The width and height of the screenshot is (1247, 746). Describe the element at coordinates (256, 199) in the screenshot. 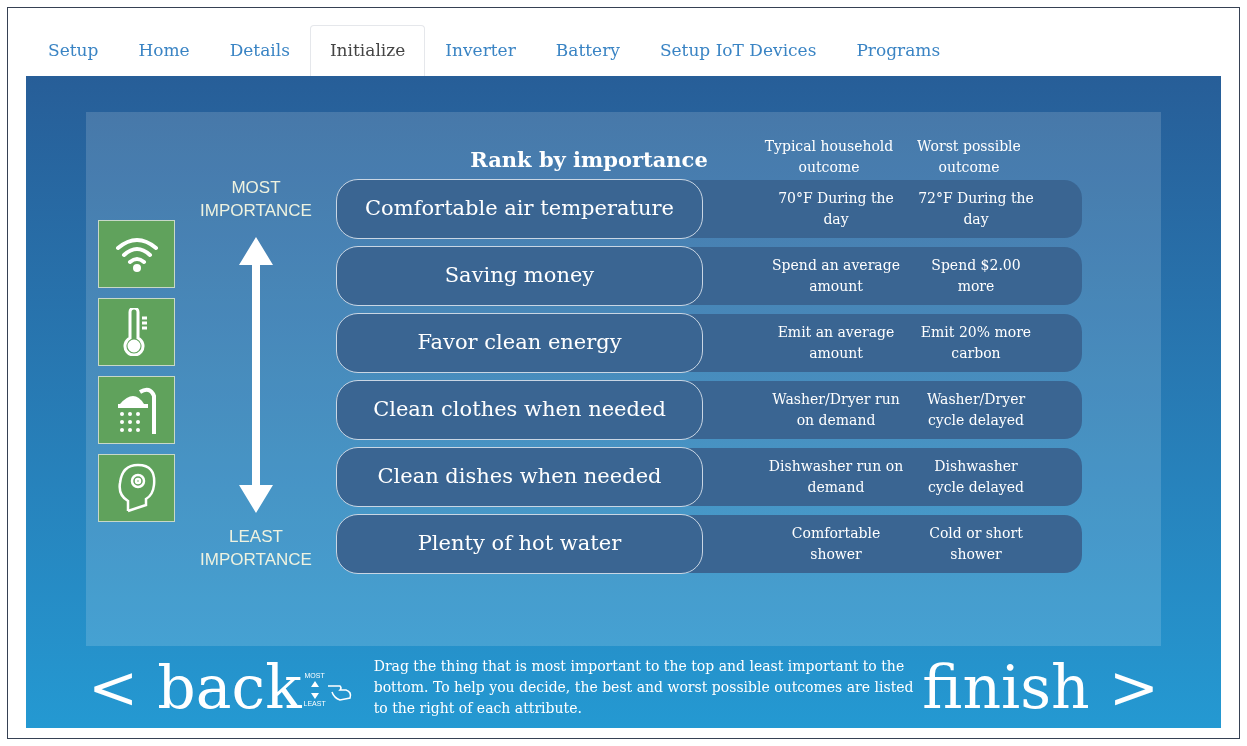

I see `most-importance-label: MOST IMPORTANCE` at that location.